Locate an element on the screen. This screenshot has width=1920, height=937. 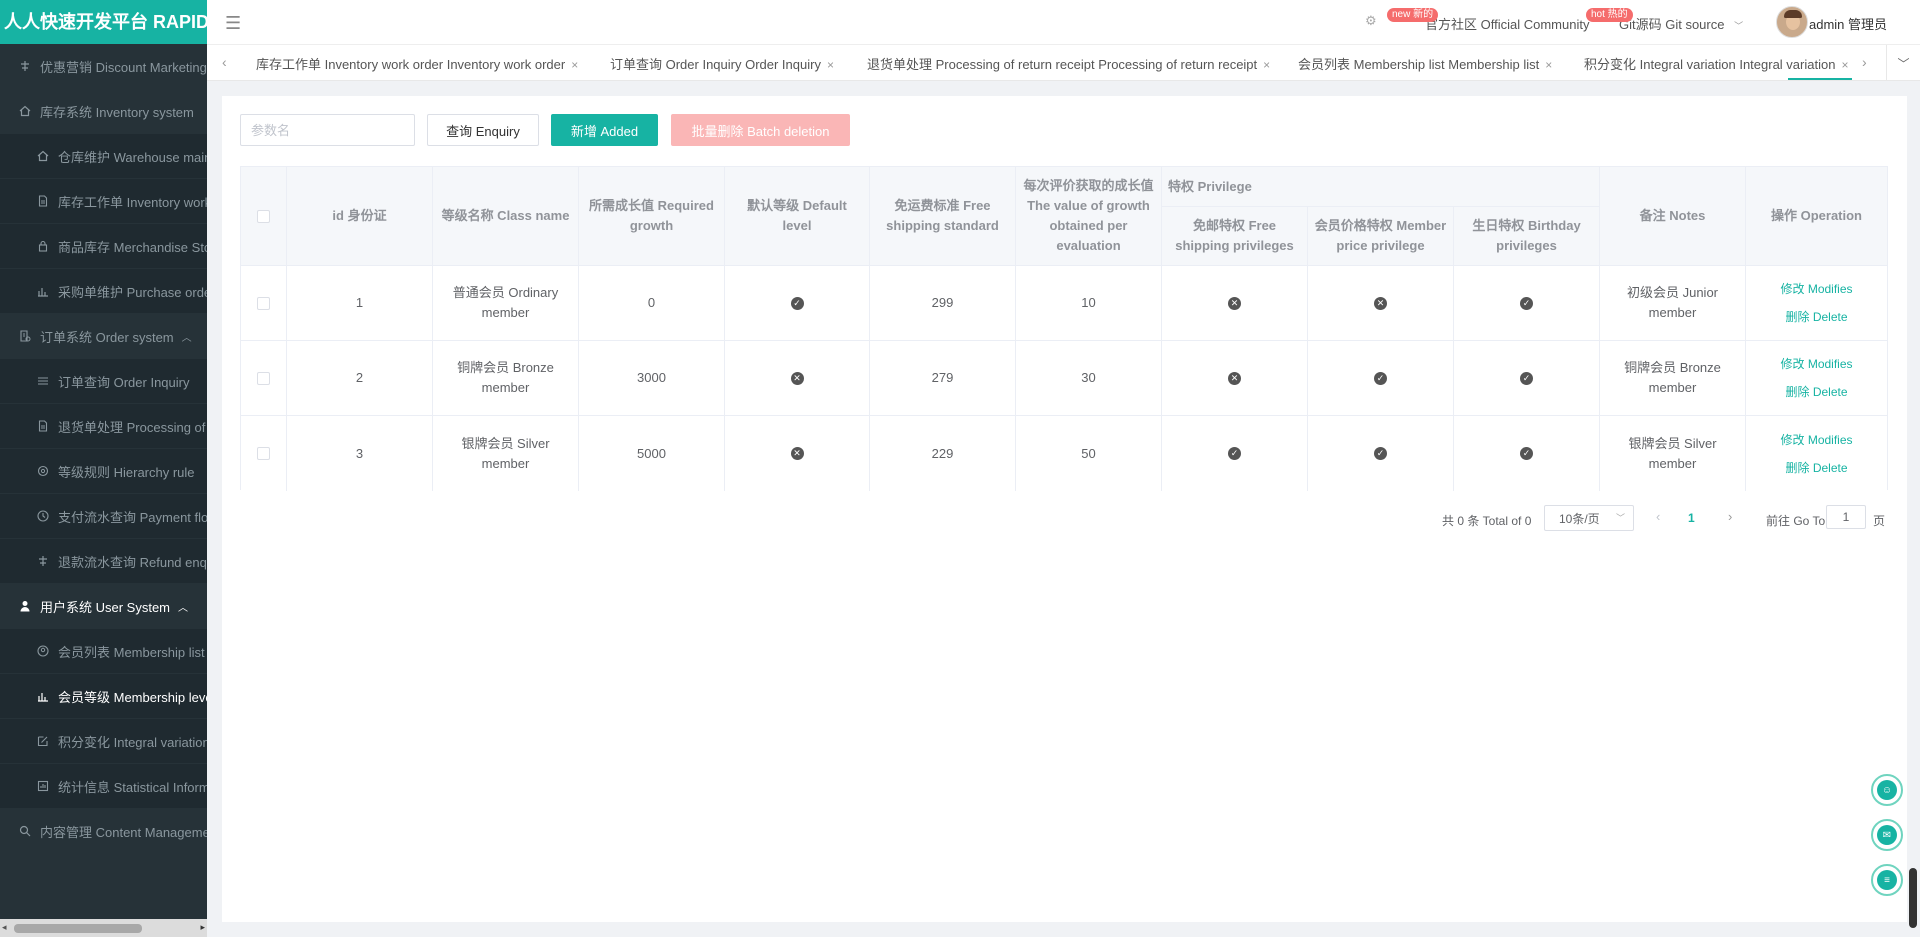
sidebar-item-membership-list: 会员列表 Membership list is located at coordinates (103, 651).